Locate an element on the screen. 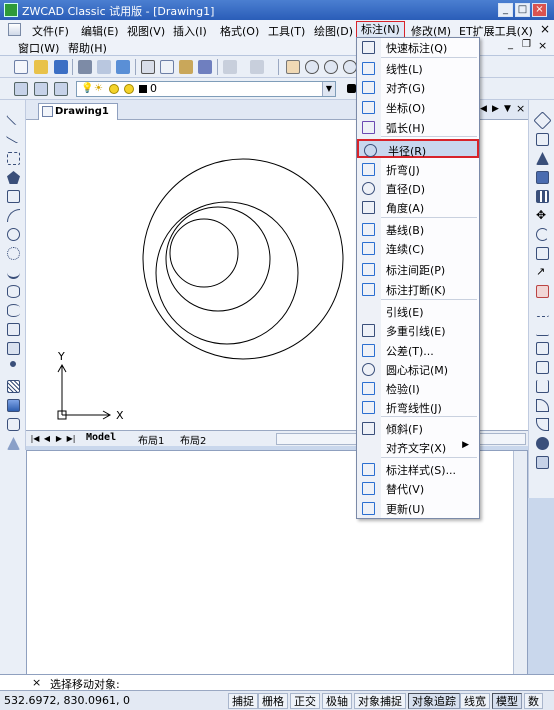 The image size is (554, 710). dimension-menu-item: 角度(A) is located at coordinates (418, 207).